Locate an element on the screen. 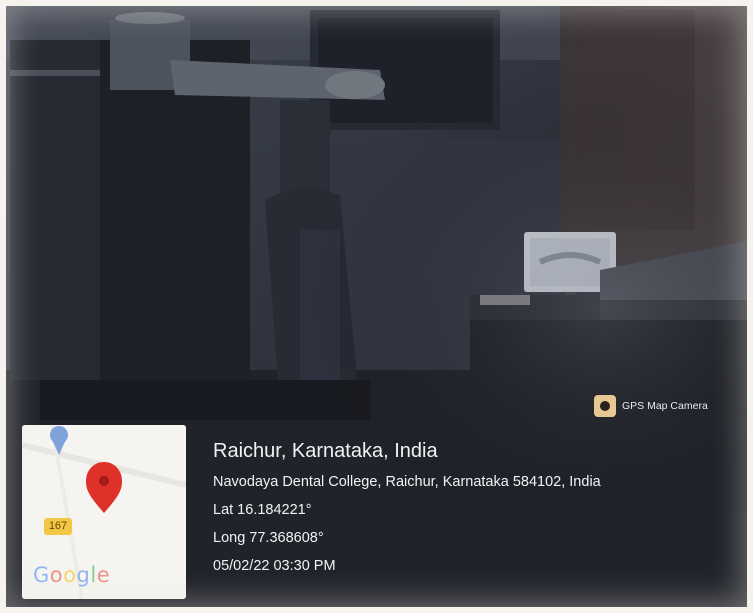 This screenshot has height=613, width=753. latitude-text: Lat 16.184221° is located at coordinates (262, 510).